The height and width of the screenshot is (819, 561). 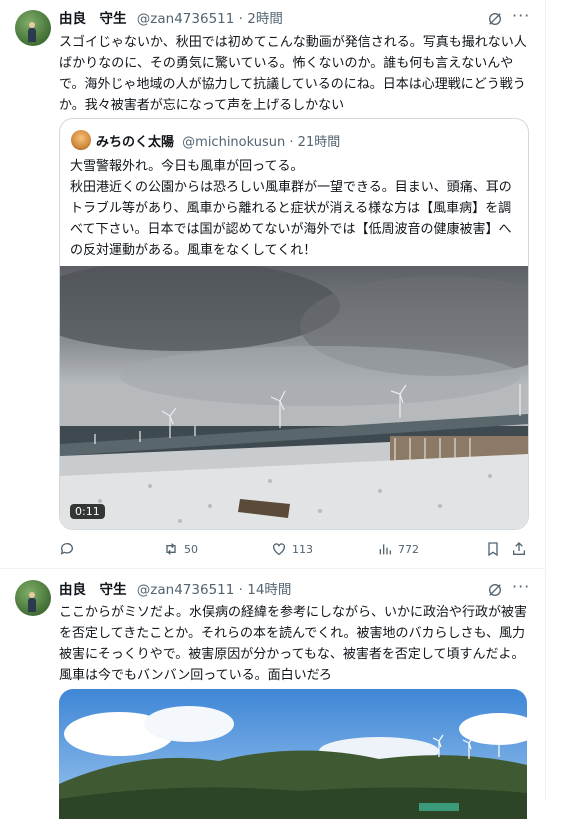 What do you see at coordinates (319, 142) in the screenshot?
I see `quote-time: 21時間` at bounding box center [319, 142].